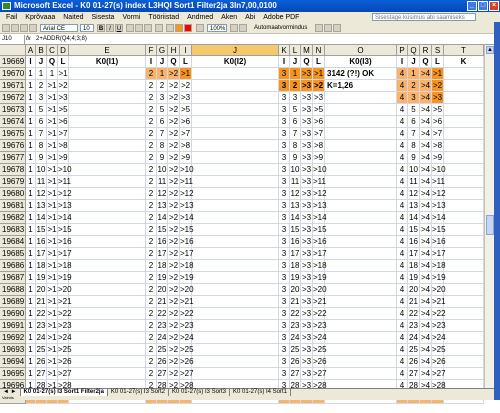 The image size is (500, 413). Describe the element at coordinates (13, 86) in the screenshot. I see `row-header: 19671` at that location.